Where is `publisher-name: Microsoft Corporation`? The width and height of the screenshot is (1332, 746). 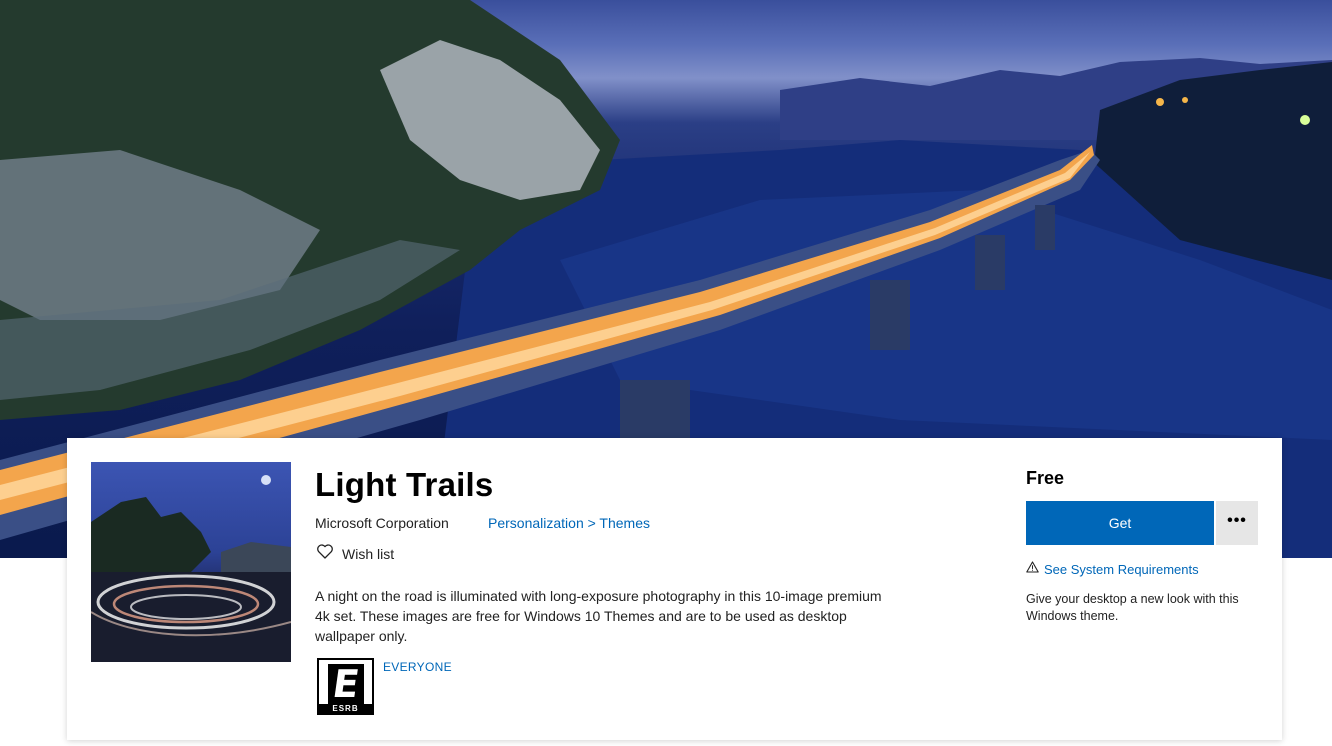 publisher-name: Microsoft Corporation is located at coordinates (382, 523).